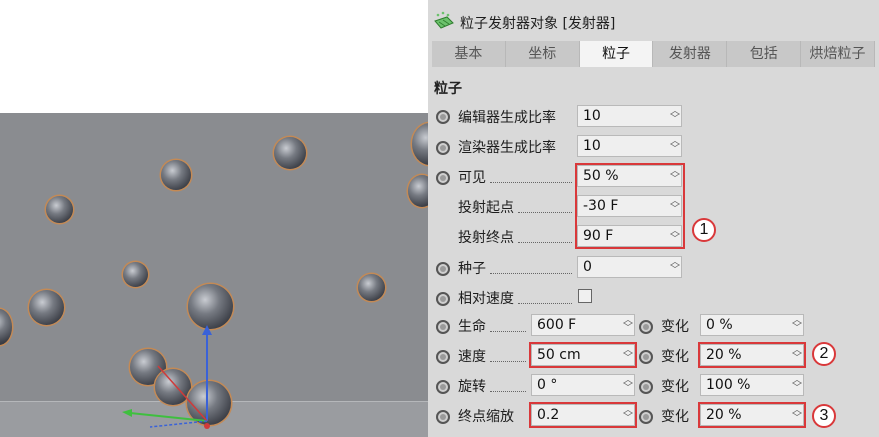  Describe the element at coordinates (486, 208) in the screenshot. I see `start-emission-label: 投射起点` at that location.